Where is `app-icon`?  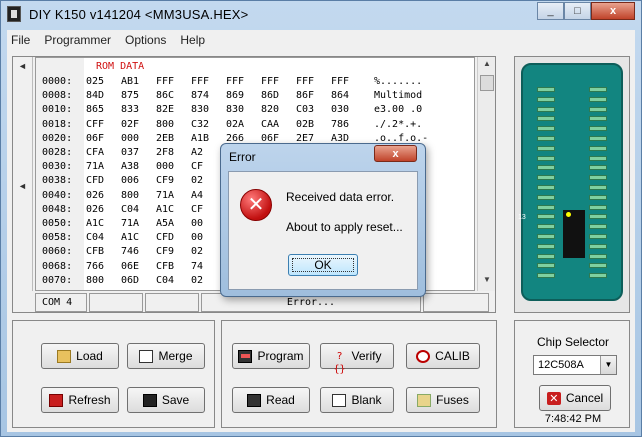
app-icon is located at coordinates (14, 14).